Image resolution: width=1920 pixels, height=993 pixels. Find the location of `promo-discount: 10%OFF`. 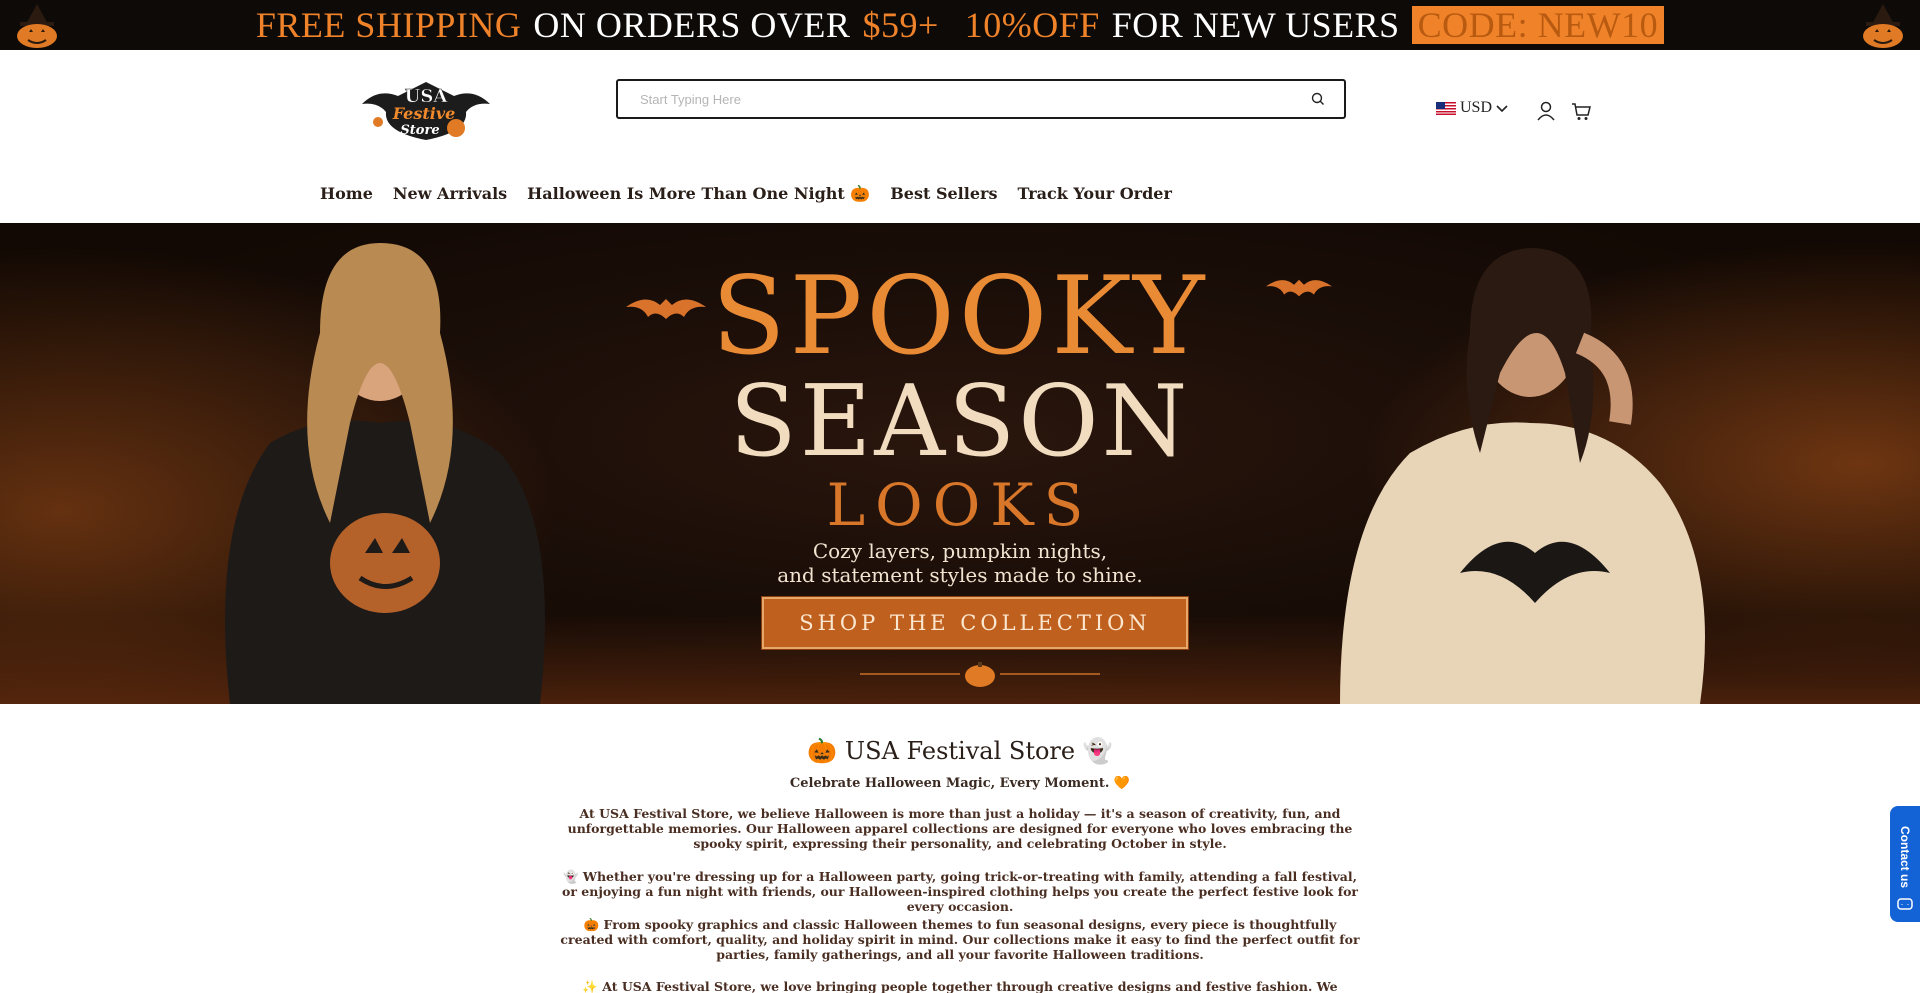

promo-discount: 10%OFF is located at coordinates (1032, 25).